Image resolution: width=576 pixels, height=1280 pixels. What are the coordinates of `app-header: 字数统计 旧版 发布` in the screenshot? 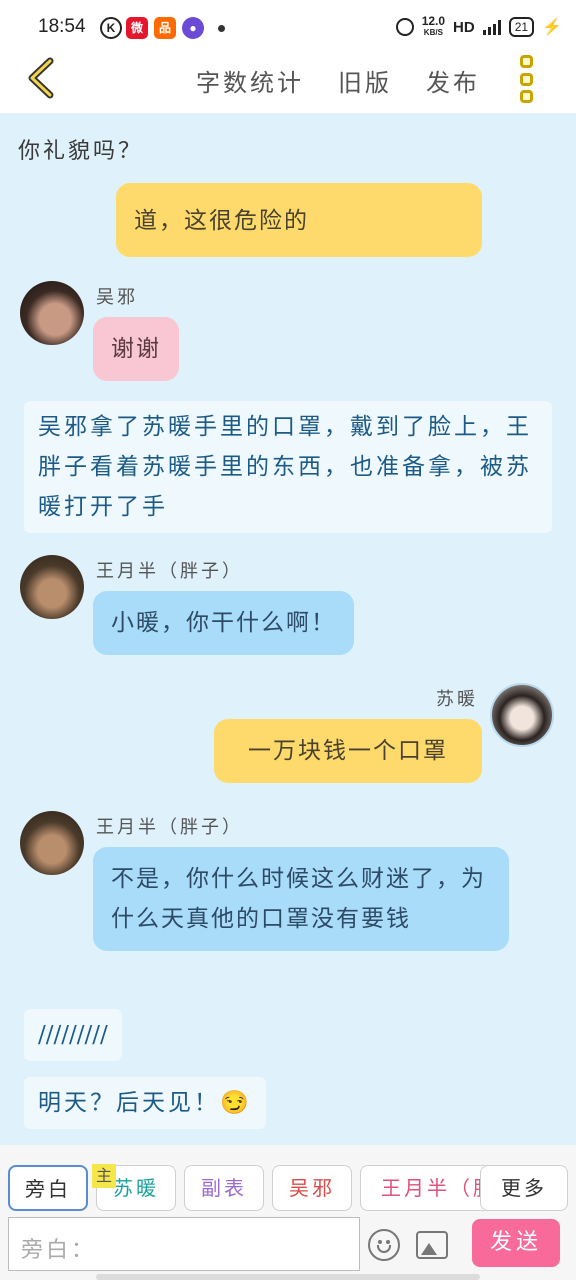 It's located at (288, 79).